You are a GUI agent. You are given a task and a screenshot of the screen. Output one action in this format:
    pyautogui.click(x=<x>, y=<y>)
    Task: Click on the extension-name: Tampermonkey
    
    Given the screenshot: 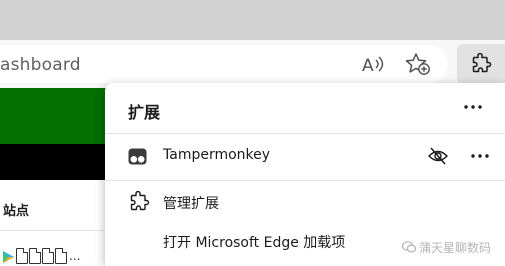 What is the action you would take?
    pyautogui.click(x=217, y=155)
    